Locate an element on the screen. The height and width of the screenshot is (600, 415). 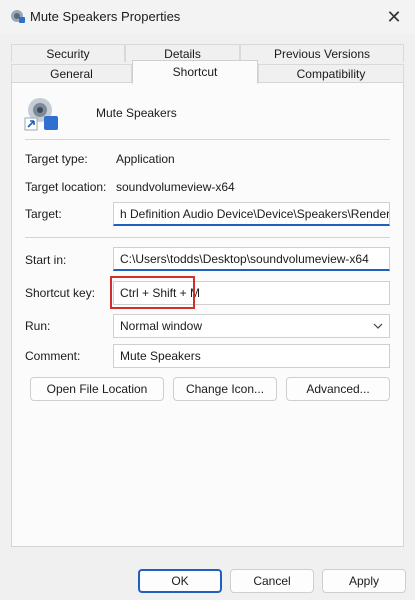
run-select: Normal window is located at coordinates (251, 326).